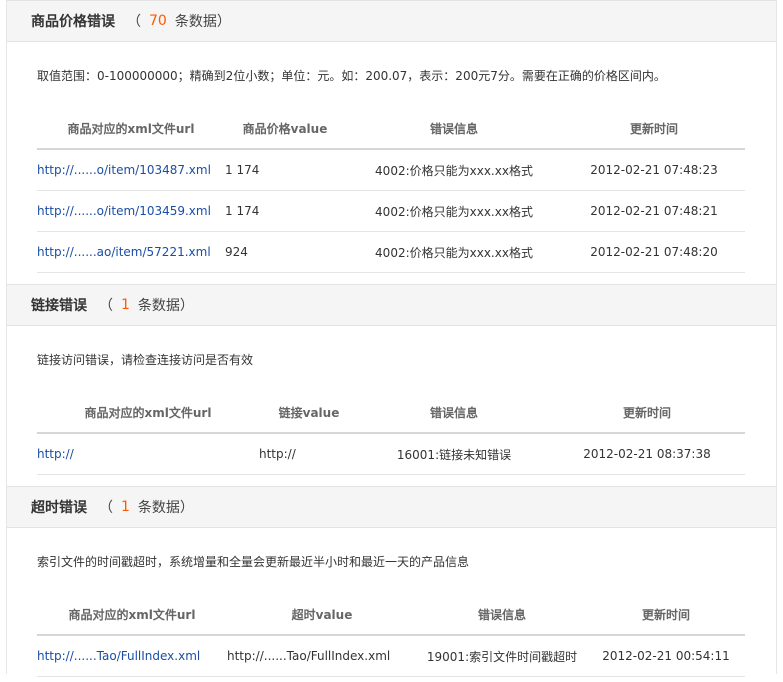  What do you see at coordinates (285, 129) in the screenshot?
I see `column-header-value: 商品价格value` at bounding box center [285, 129].